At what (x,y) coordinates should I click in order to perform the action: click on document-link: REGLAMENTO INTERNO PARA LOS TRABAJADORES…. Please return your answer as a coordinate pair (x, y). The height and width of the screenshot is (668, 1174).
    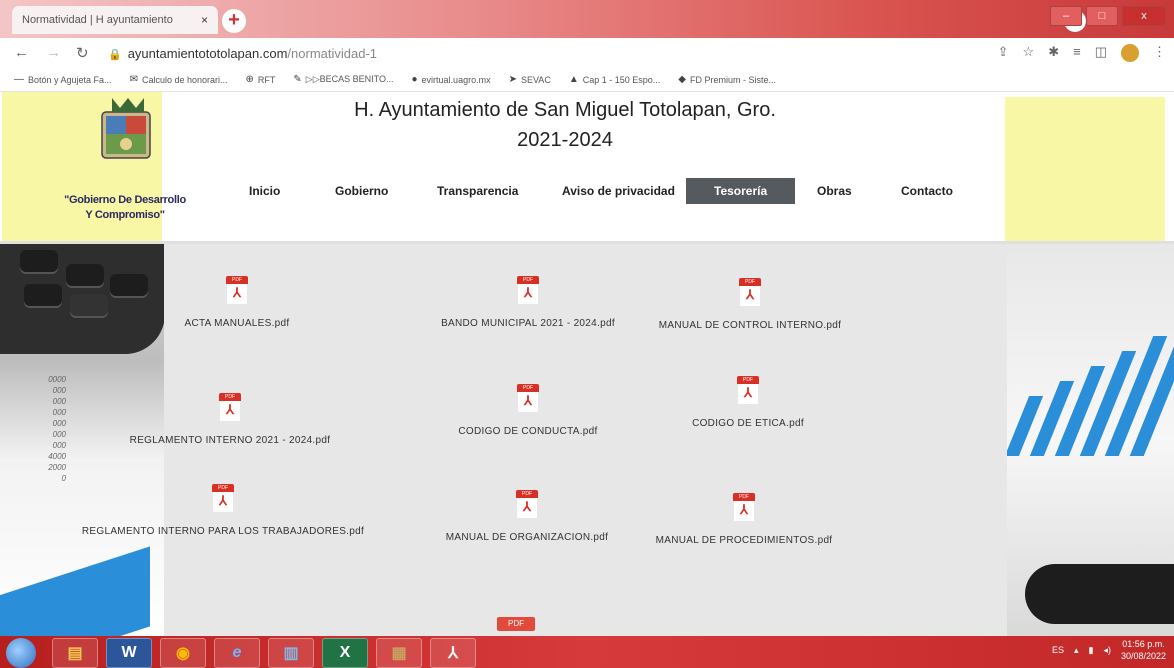
    Looking at the image, I should click on (223, 531).